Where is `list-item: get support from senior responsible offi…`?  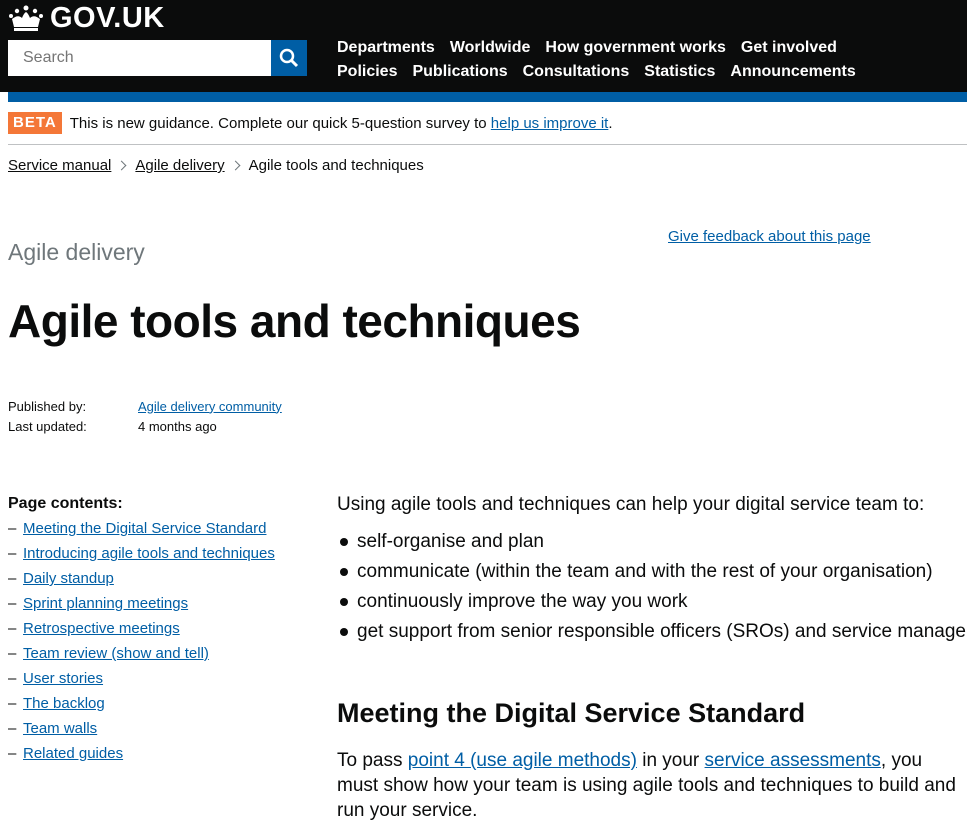 list-item: get support from senior responsible offi… is located at coordinates (652, 634).